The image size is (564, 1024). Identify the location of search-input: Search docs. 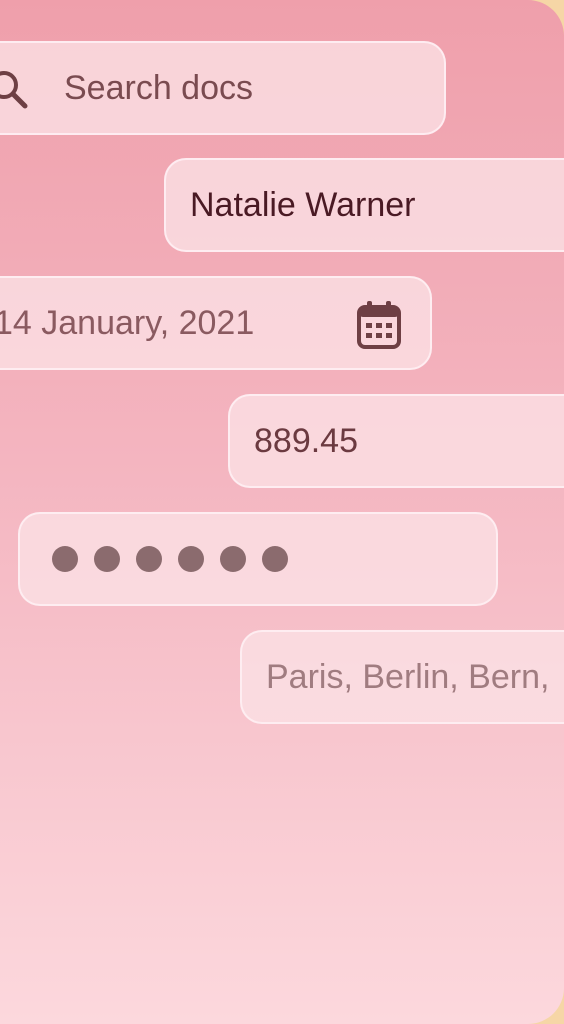
(223, 88).